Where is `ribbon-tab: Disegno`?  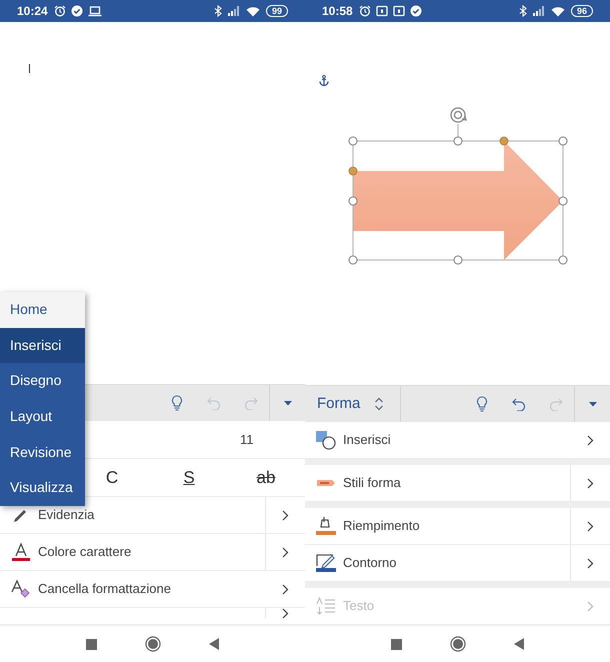
ribbon-tab: Disegno is located at coordinates (42, 381).